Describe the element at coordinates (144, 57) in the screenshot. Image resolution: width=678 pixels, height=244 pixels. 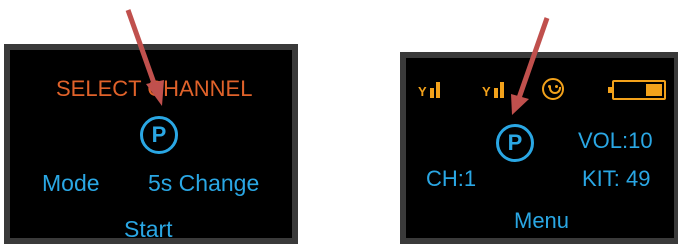
I see `arrow-left` at that location.